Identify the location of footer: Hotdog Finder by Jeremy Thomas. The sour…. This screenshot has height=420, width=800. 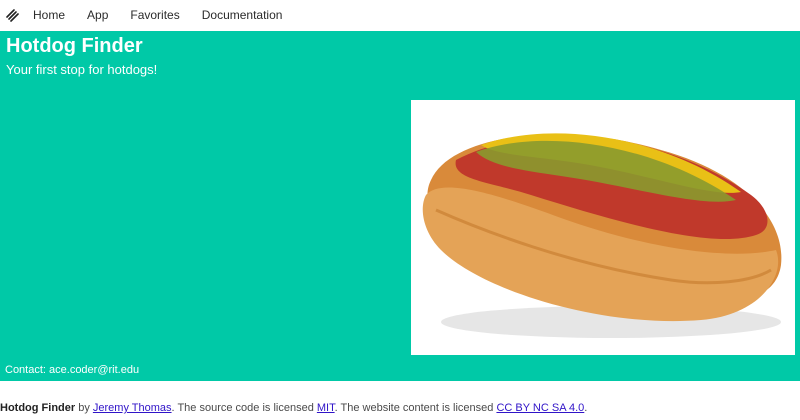
(293, 408).